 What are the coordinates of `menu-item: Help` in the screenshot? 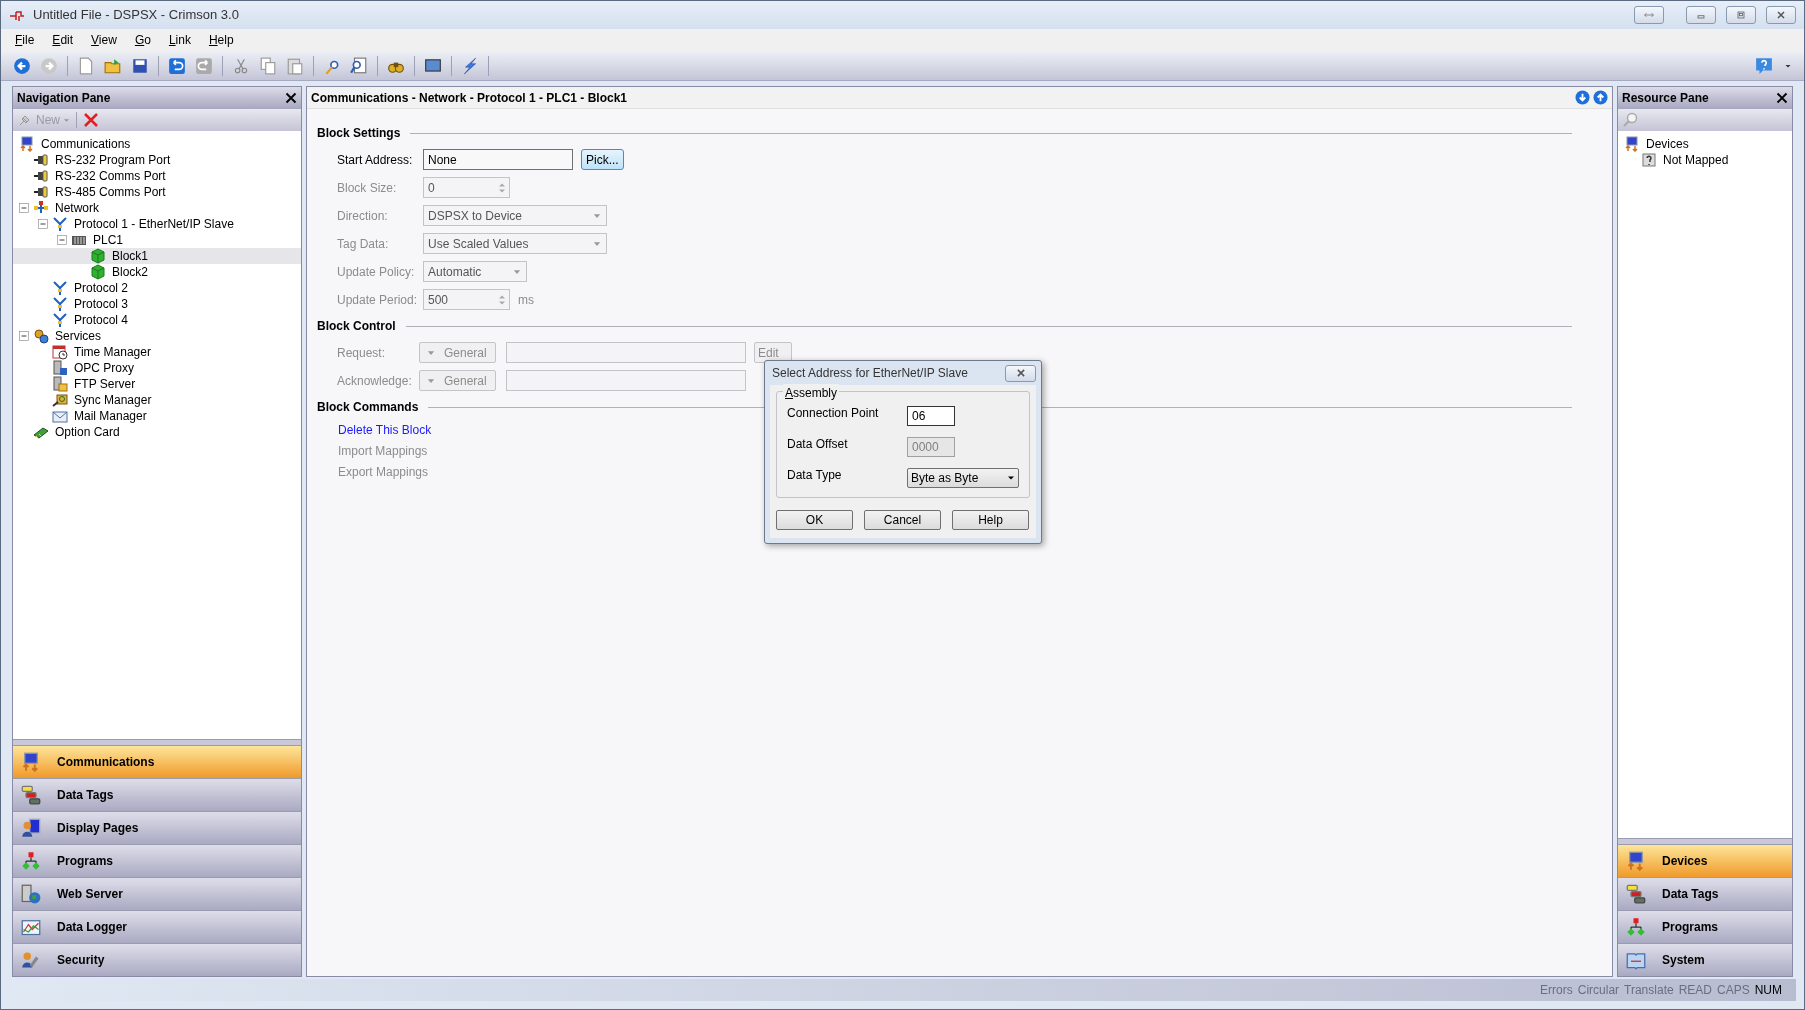 It's located at (221, 40).